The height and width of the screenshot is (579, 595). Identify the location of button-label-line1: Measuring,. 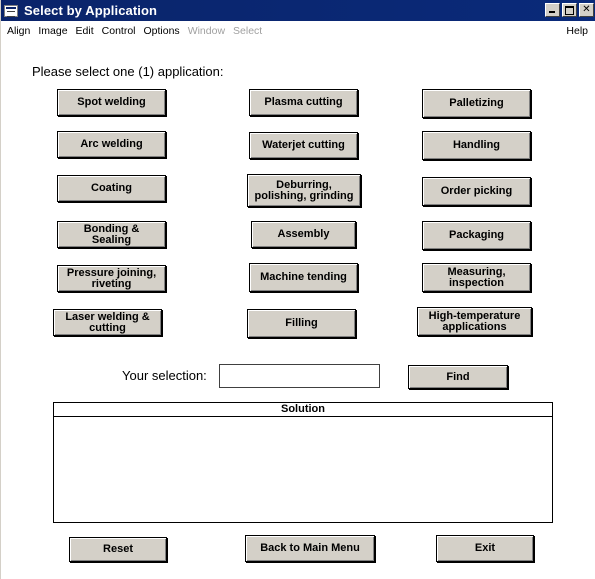
(476, 271).